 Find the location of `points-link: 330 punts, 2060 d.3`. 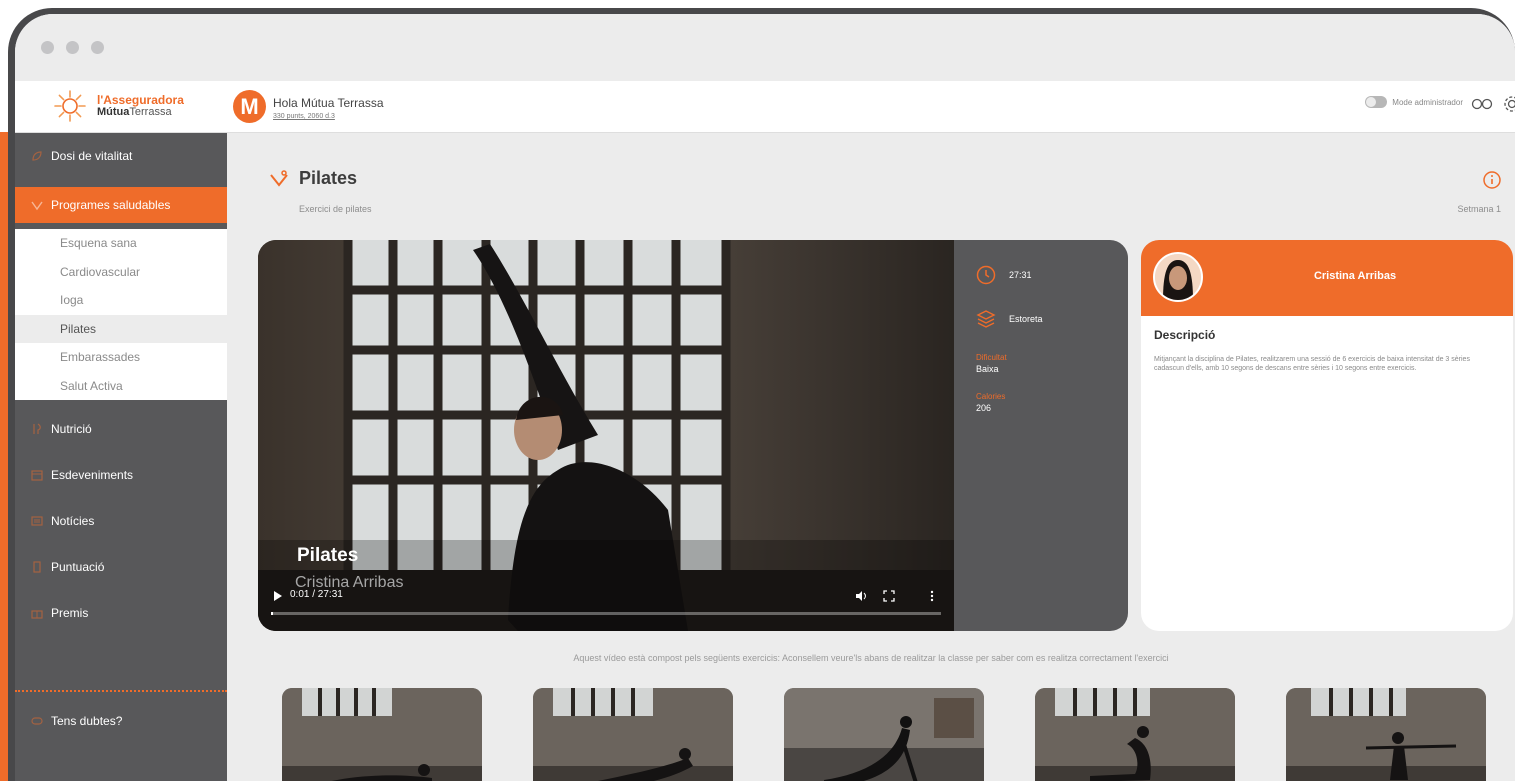

points-link: 330 punts, 2060 d.3 is located at coordinates (328, 116).